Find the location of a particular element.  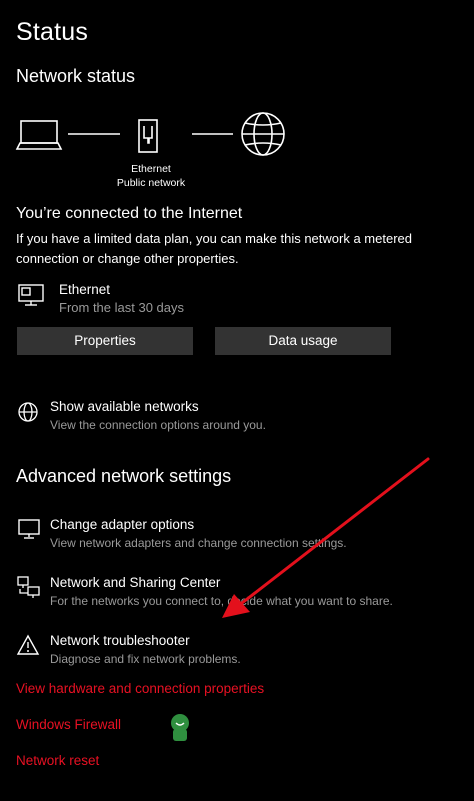

page-title: Status is located at coordinates (52, 32).